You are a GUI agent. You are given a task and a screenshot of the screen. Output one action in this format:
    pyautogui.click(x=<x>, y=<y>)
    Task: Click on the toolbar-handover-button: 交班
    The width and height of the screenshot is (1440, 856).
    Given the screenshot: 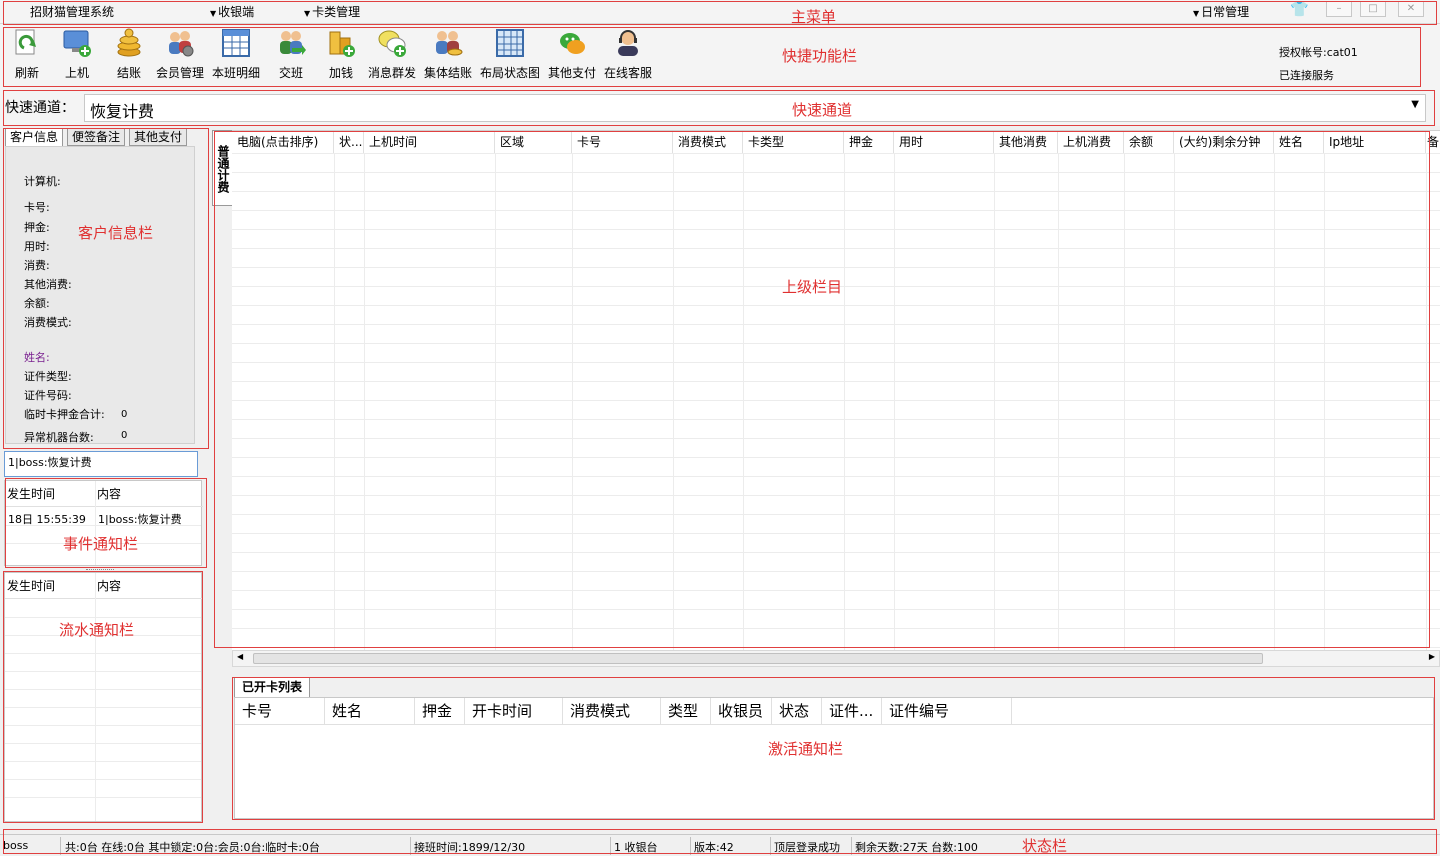 What is the action you would take?
    pyautogui.click(x=291, y=54)
    